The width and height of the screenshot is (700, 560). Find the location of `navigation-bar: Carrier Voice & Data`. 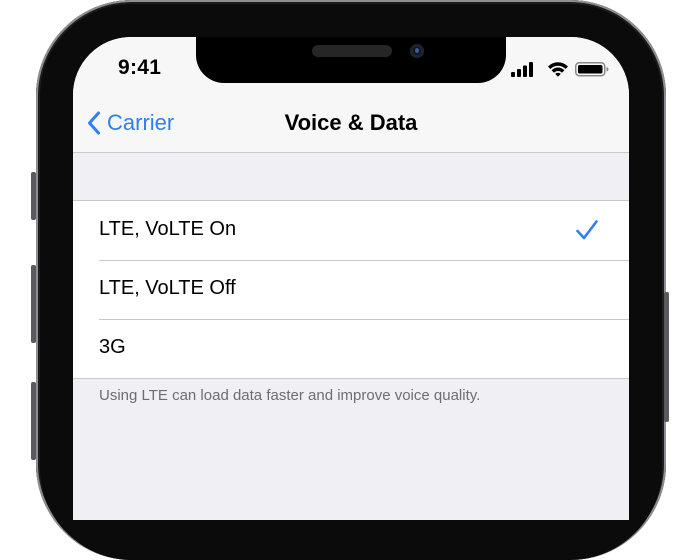

navigation-bar: Carrier Voice & Data is located at coordinates (351, 125).